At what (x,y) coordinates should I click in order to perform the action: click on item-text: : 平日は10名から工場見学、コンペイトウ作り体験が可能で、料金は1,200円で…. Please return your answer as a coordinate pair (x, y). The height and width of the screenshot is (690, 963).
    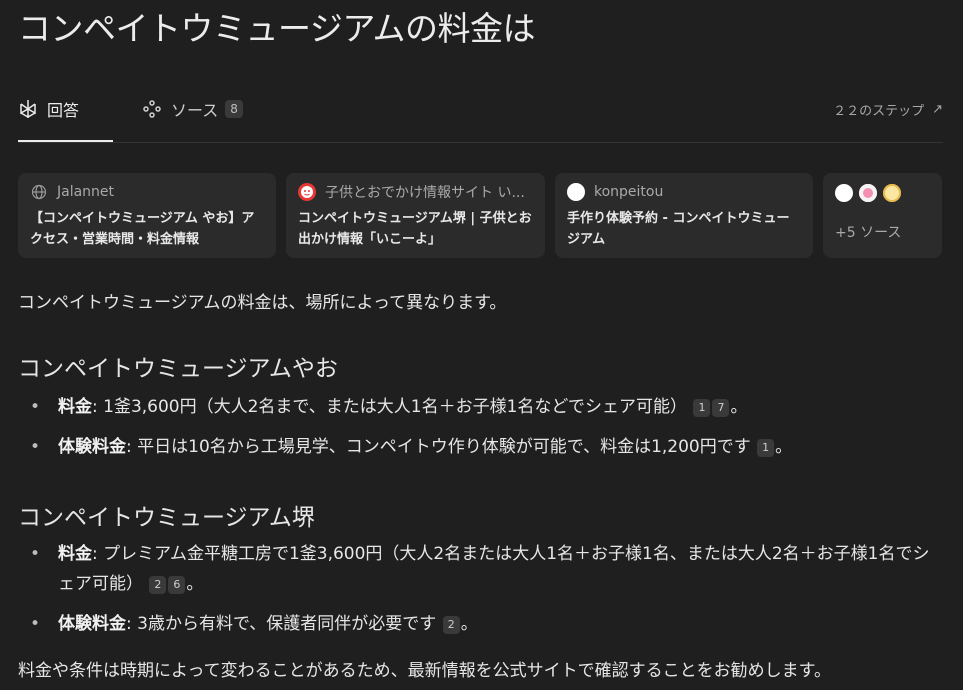
    Looking at the image, I should click on (438, 447).